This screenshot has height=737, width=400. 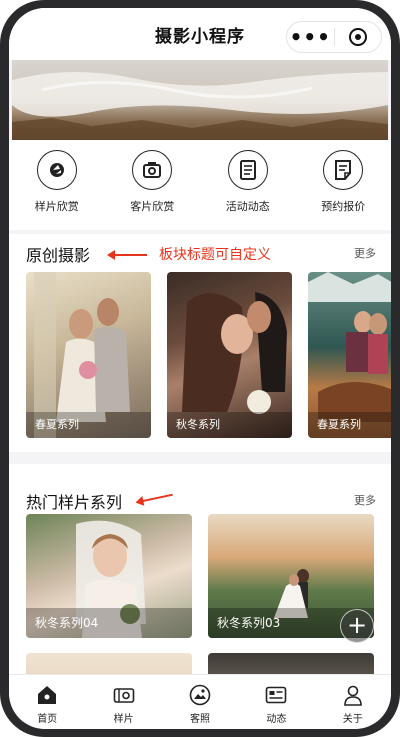 I want to click on navigation-bar: 摄影小程序 •••, so click(x=200, y=34).